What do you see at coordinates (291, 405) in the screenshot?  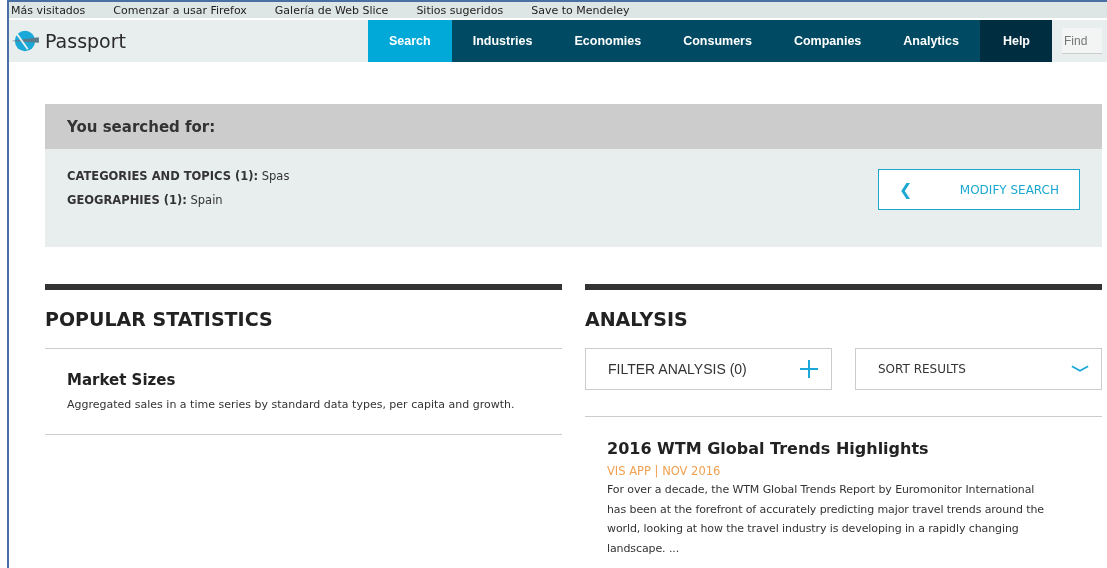 I see `item-description: Aggregated sales in a time series by standard data types, per capita and growth.` at bounding box center [291, 405].